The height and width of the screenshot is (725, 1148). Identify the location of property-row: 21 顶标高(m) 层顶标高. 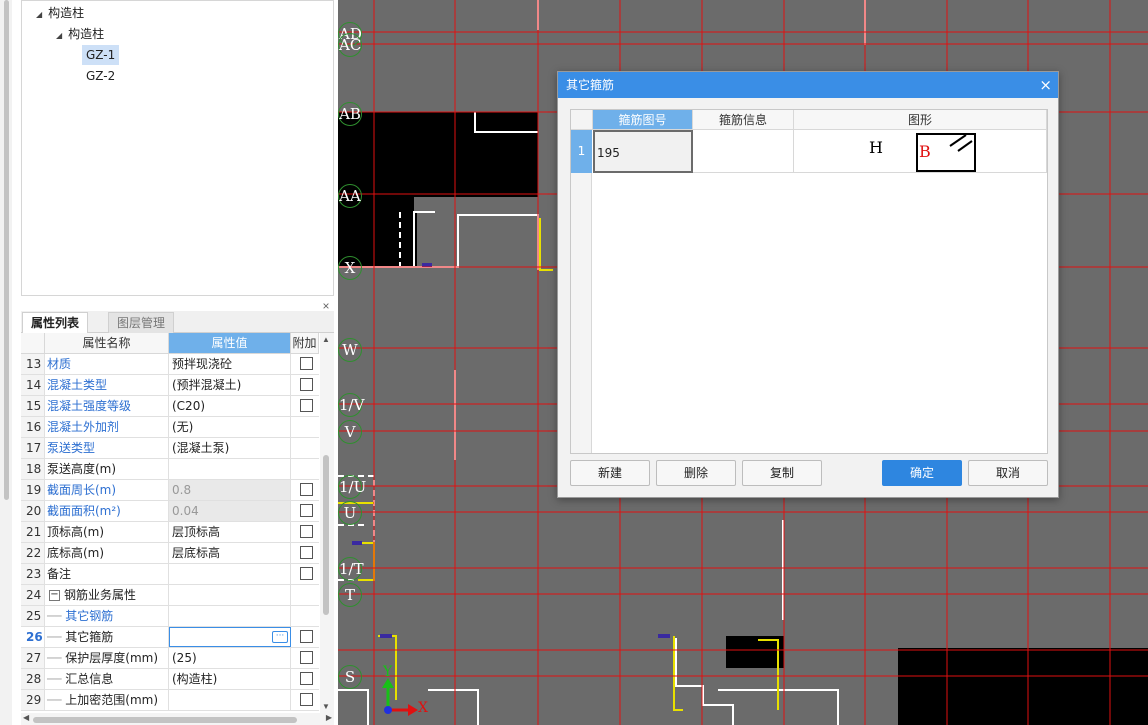
(170, 532).